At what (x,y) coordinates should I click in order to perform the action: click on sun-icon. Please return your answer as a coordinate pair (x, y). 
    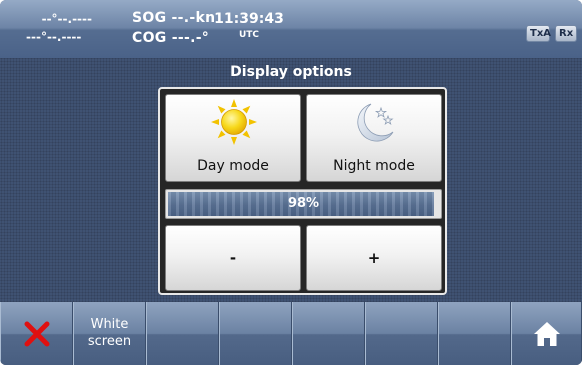
    Looking at the image, I should click on (234, 122).